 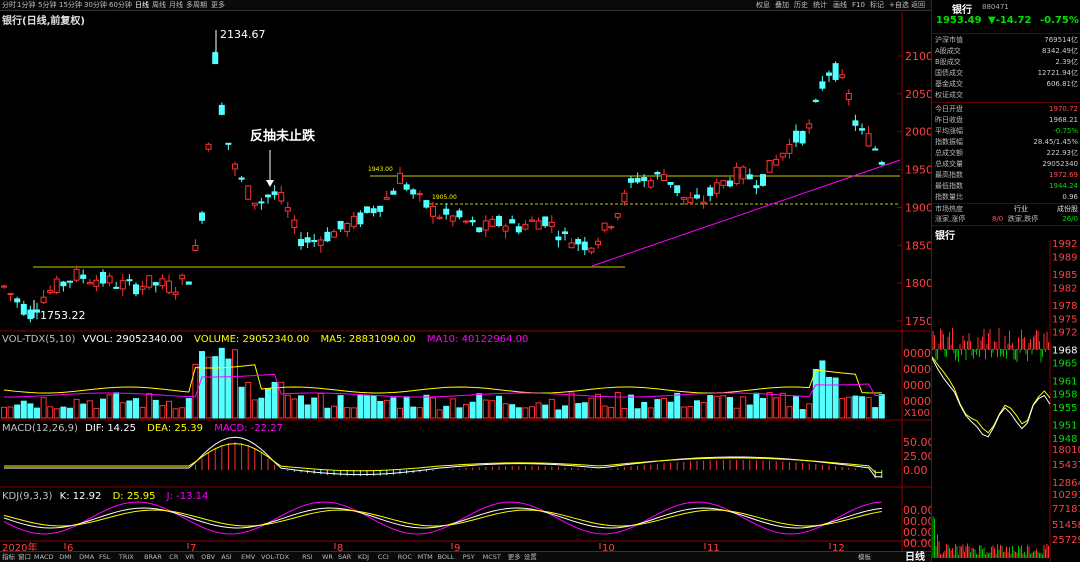 I want to click on stat-value: 1972.69, so click(x=1063, y=175).